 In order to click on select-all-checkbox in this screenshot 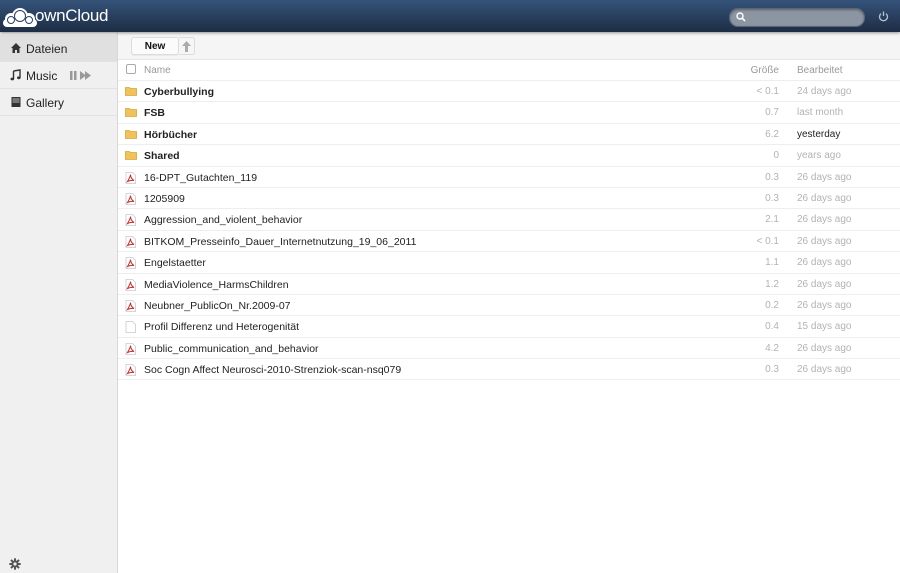, I will do `click(131, 69)`.